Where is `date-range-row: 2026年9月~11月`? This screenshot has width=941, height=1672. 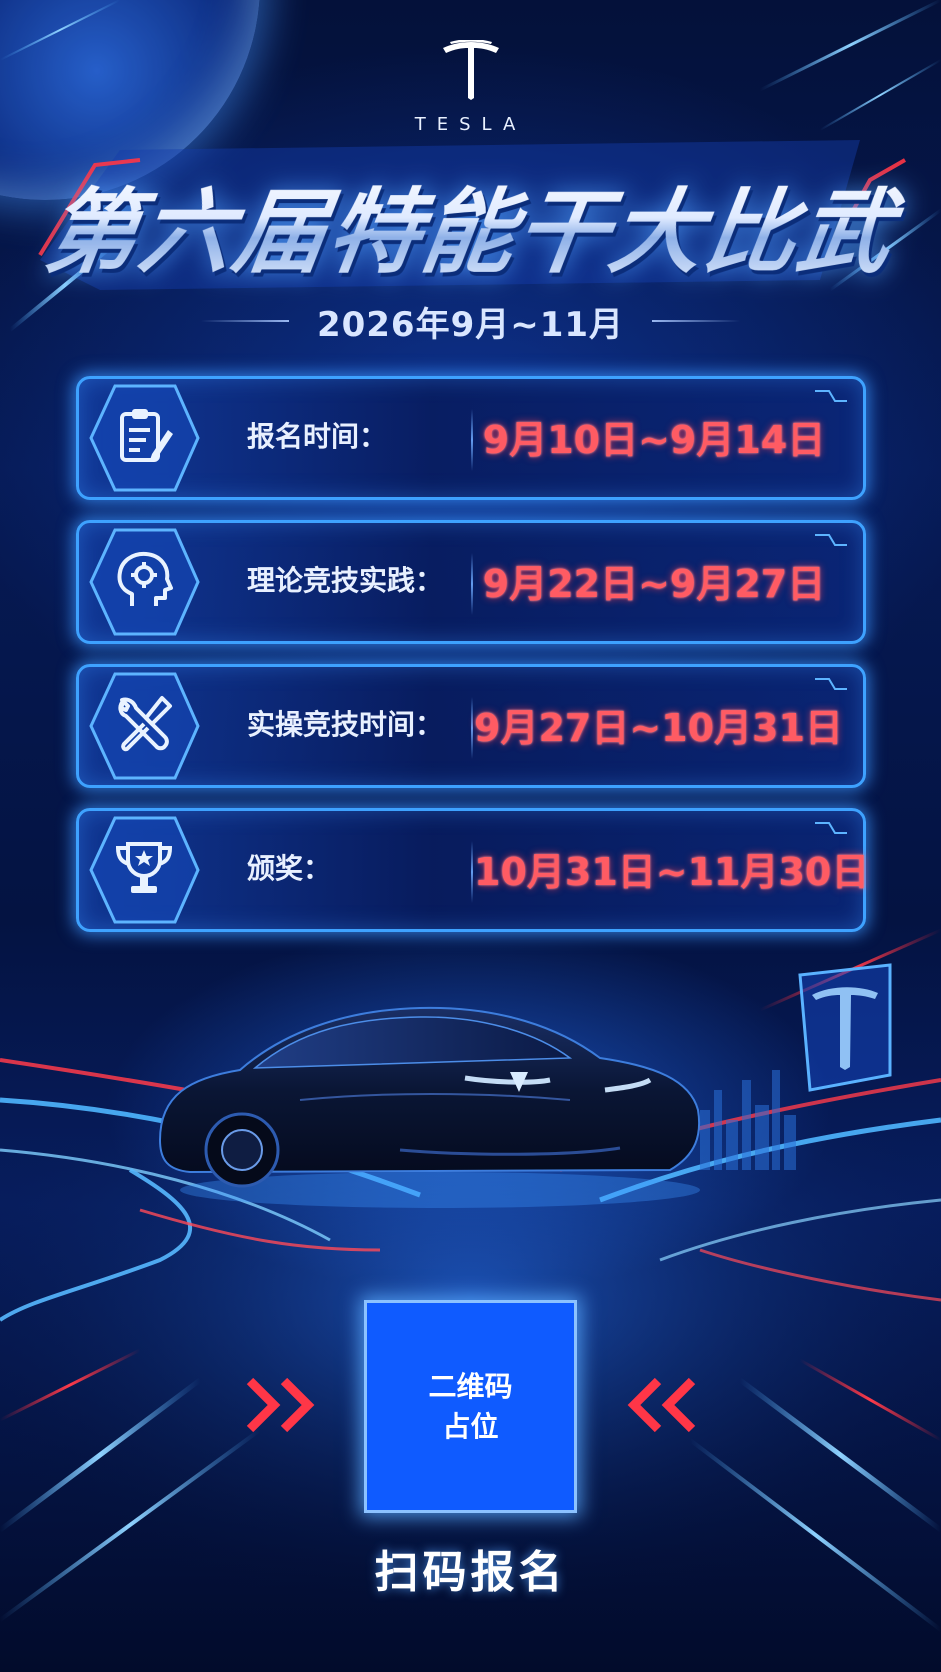 date-range-row: 2026年9月~11月 is located at coordinates (470, 321).